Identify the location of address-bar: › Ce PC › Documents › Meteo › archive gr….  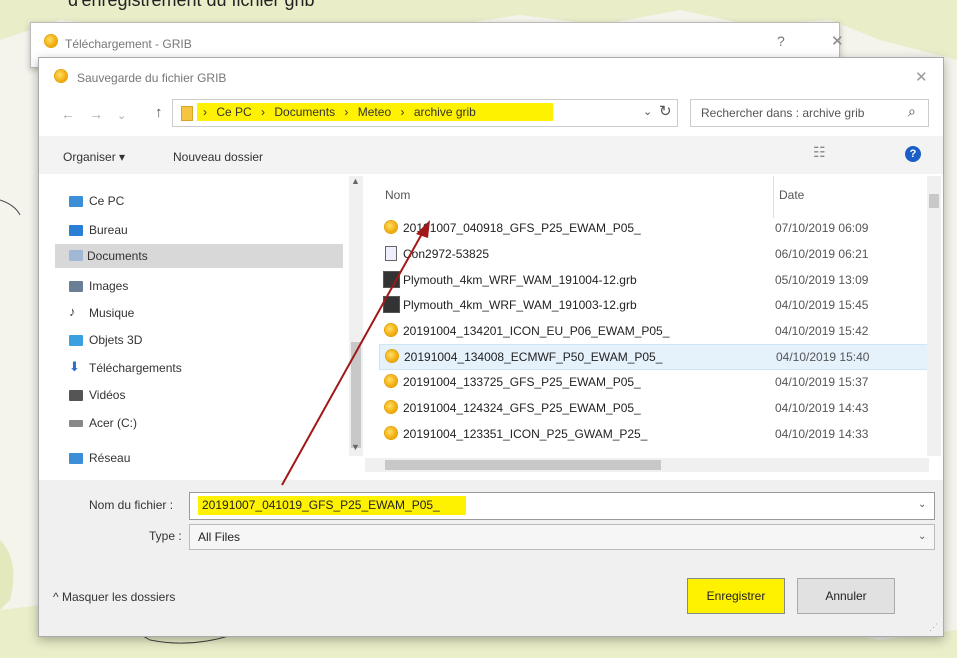
(425, 113).